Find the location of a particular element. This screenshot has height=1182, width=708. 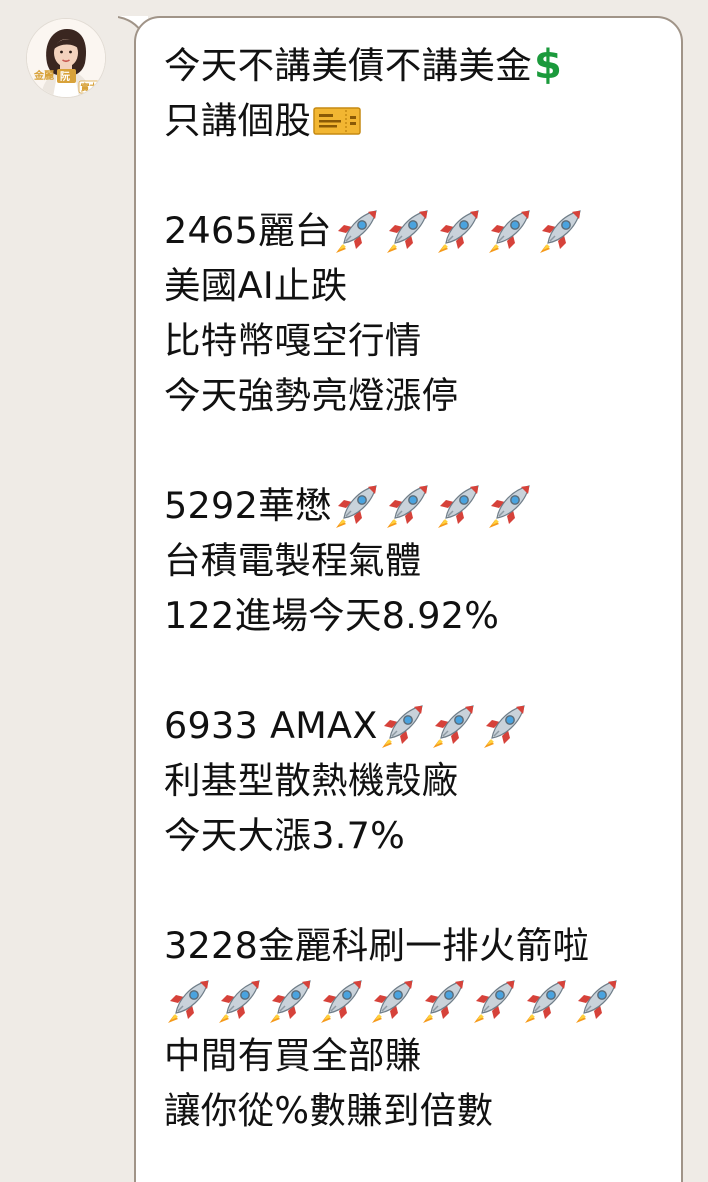

message-line is located at coordinates (414, 1000).